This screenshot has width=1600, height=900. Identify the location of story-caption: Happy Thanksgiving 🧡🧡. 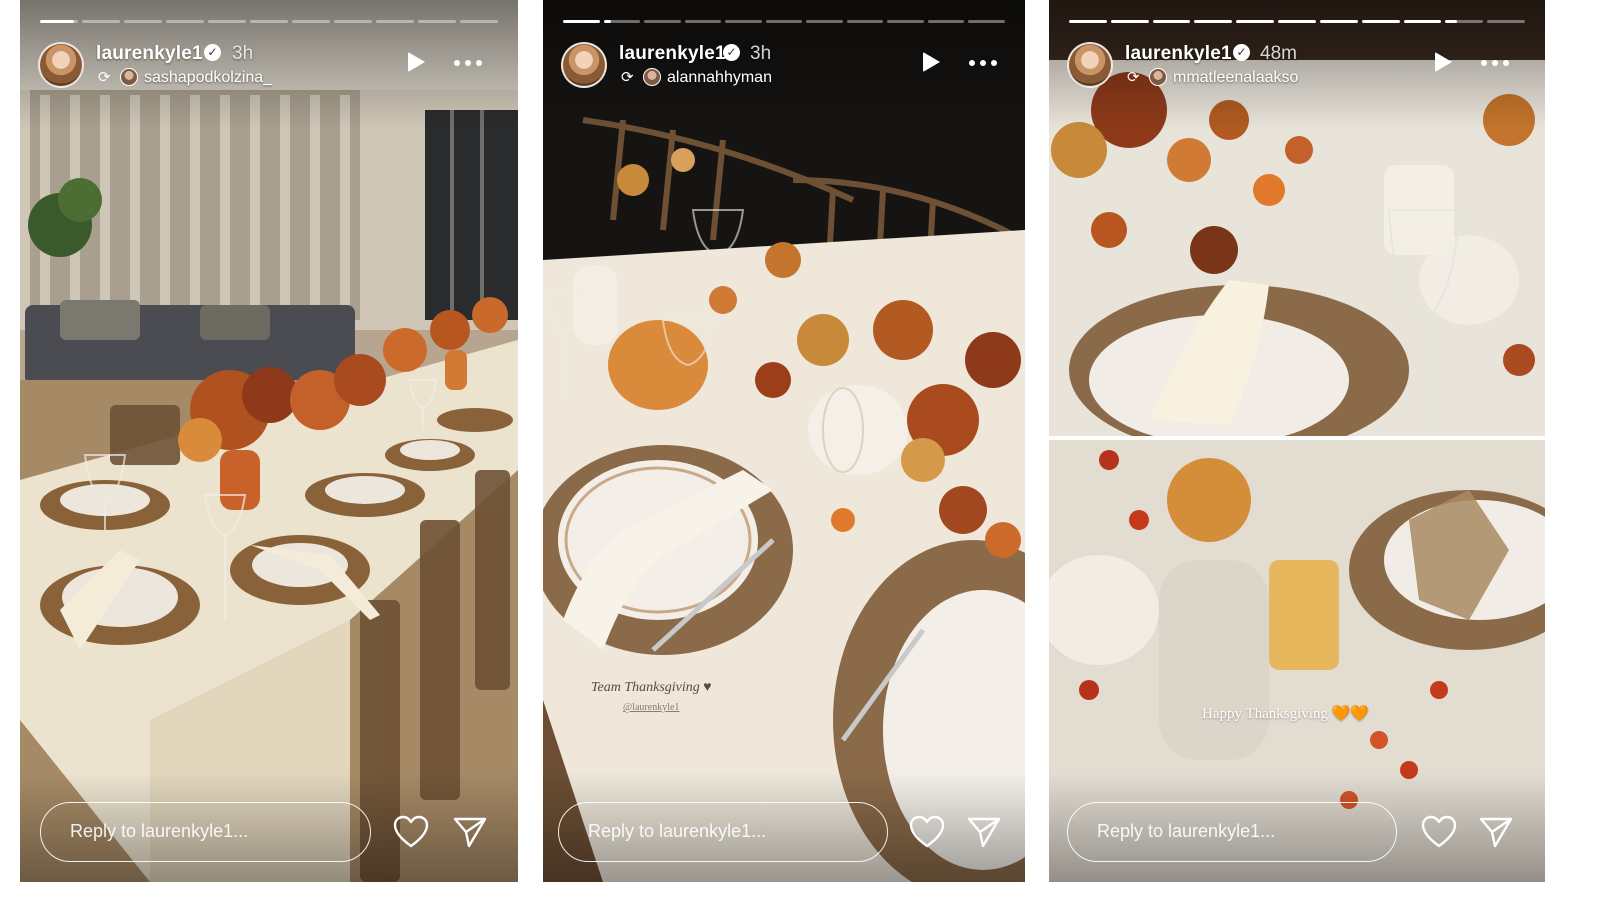
(1286, 714).